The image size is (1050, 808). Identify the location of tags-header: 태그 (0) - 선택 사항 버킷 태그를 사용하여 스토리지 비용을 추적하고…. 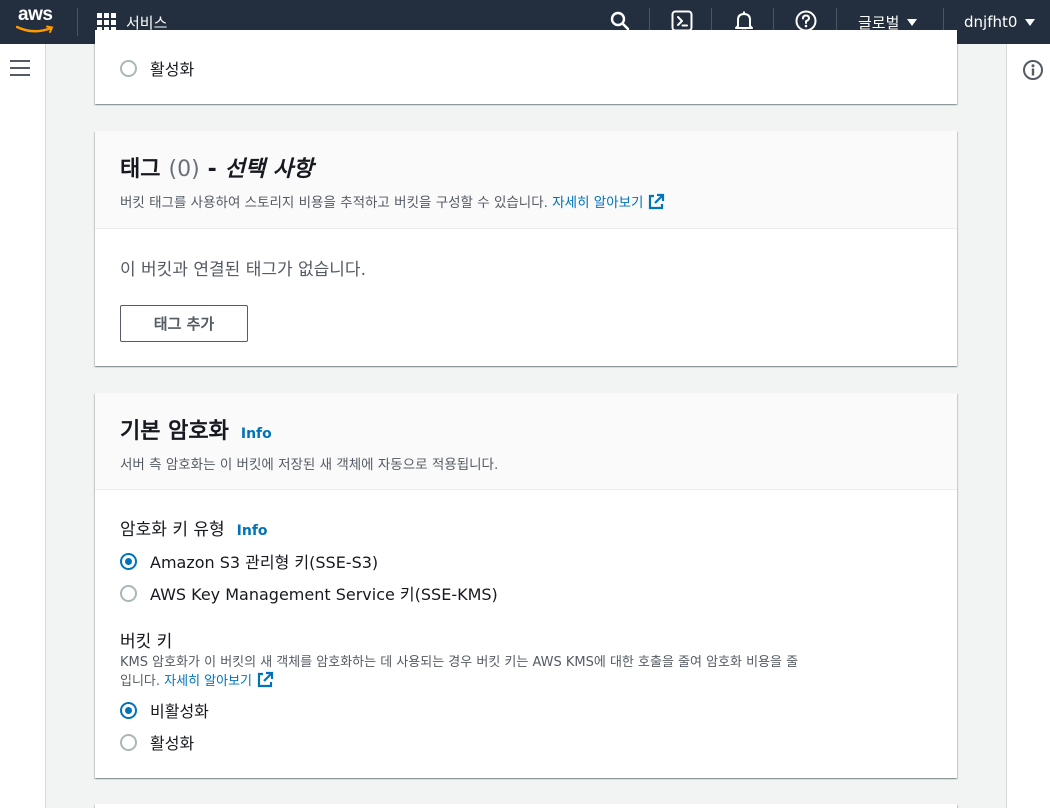
(526, 180).